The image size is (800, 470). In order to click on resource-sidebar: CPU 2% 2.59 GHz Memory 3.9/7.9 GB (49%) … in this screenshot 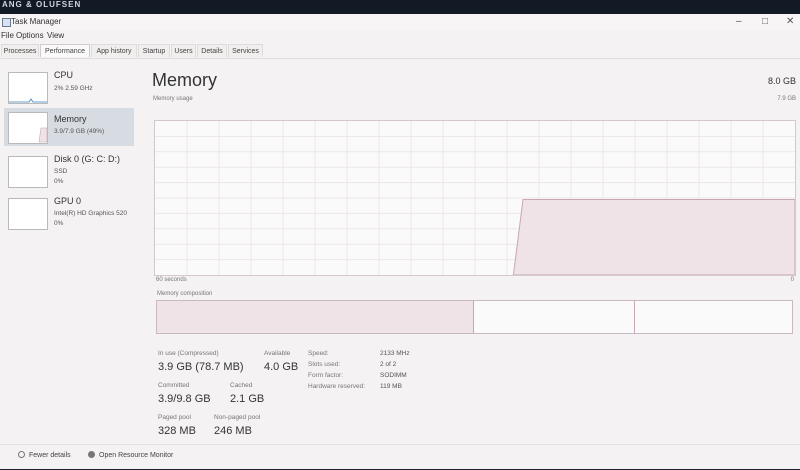, I will do `click(70, 250)`.